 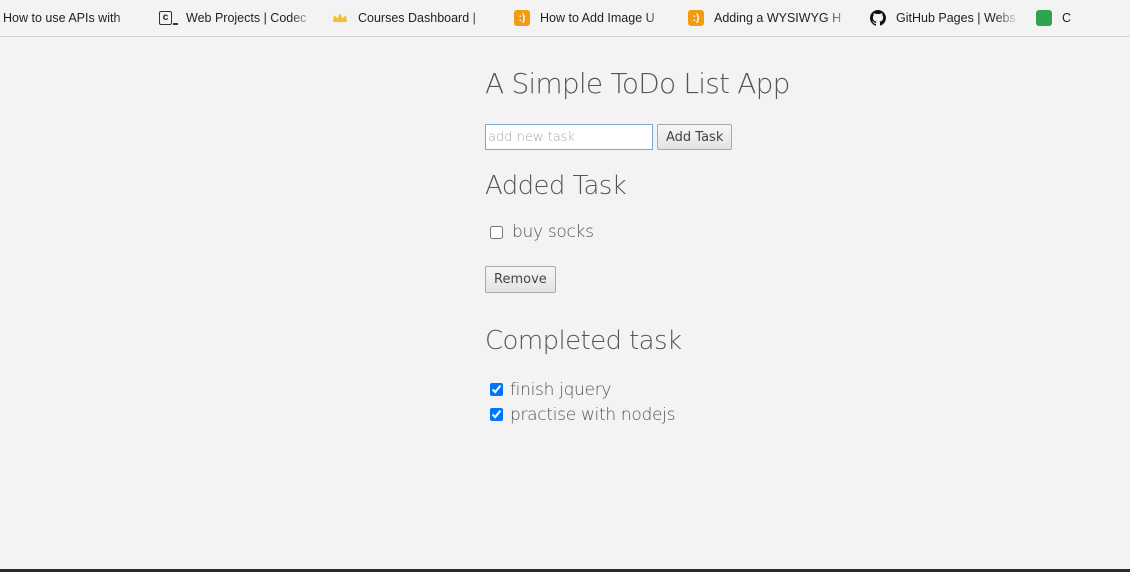 I want to click on bookmark-overflow: C, so click(x=1059, y=18).